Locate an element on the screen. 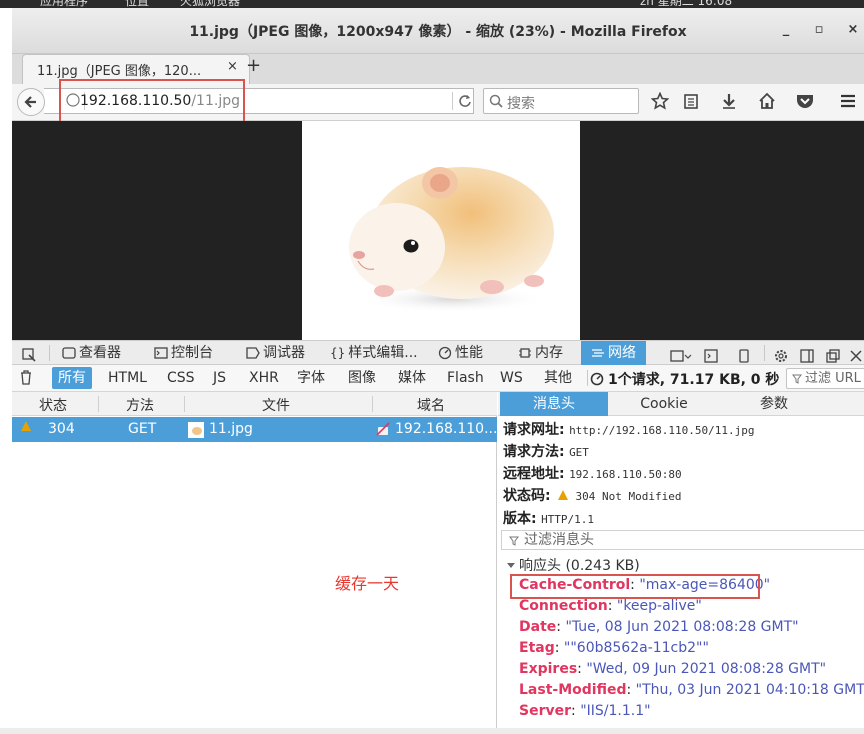  filter-other: 其他 is located at coordinates (558, 378).